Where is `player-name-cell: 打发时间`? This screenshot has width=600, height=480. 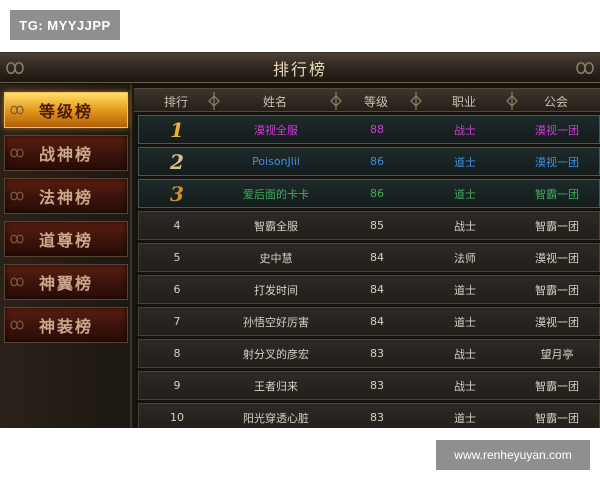
player-name-cell: 打发时间 is located at coordinates (276, 290).